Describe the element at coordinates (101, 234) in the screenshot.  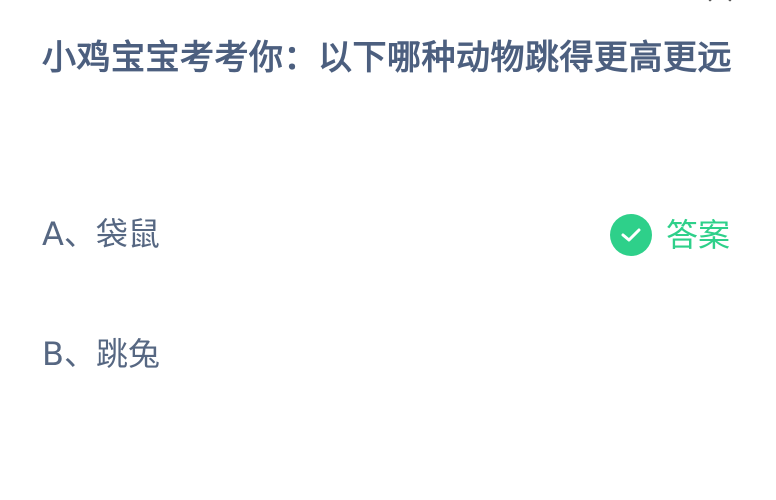
I see `option-a-label: A、袋鼠` at that location.